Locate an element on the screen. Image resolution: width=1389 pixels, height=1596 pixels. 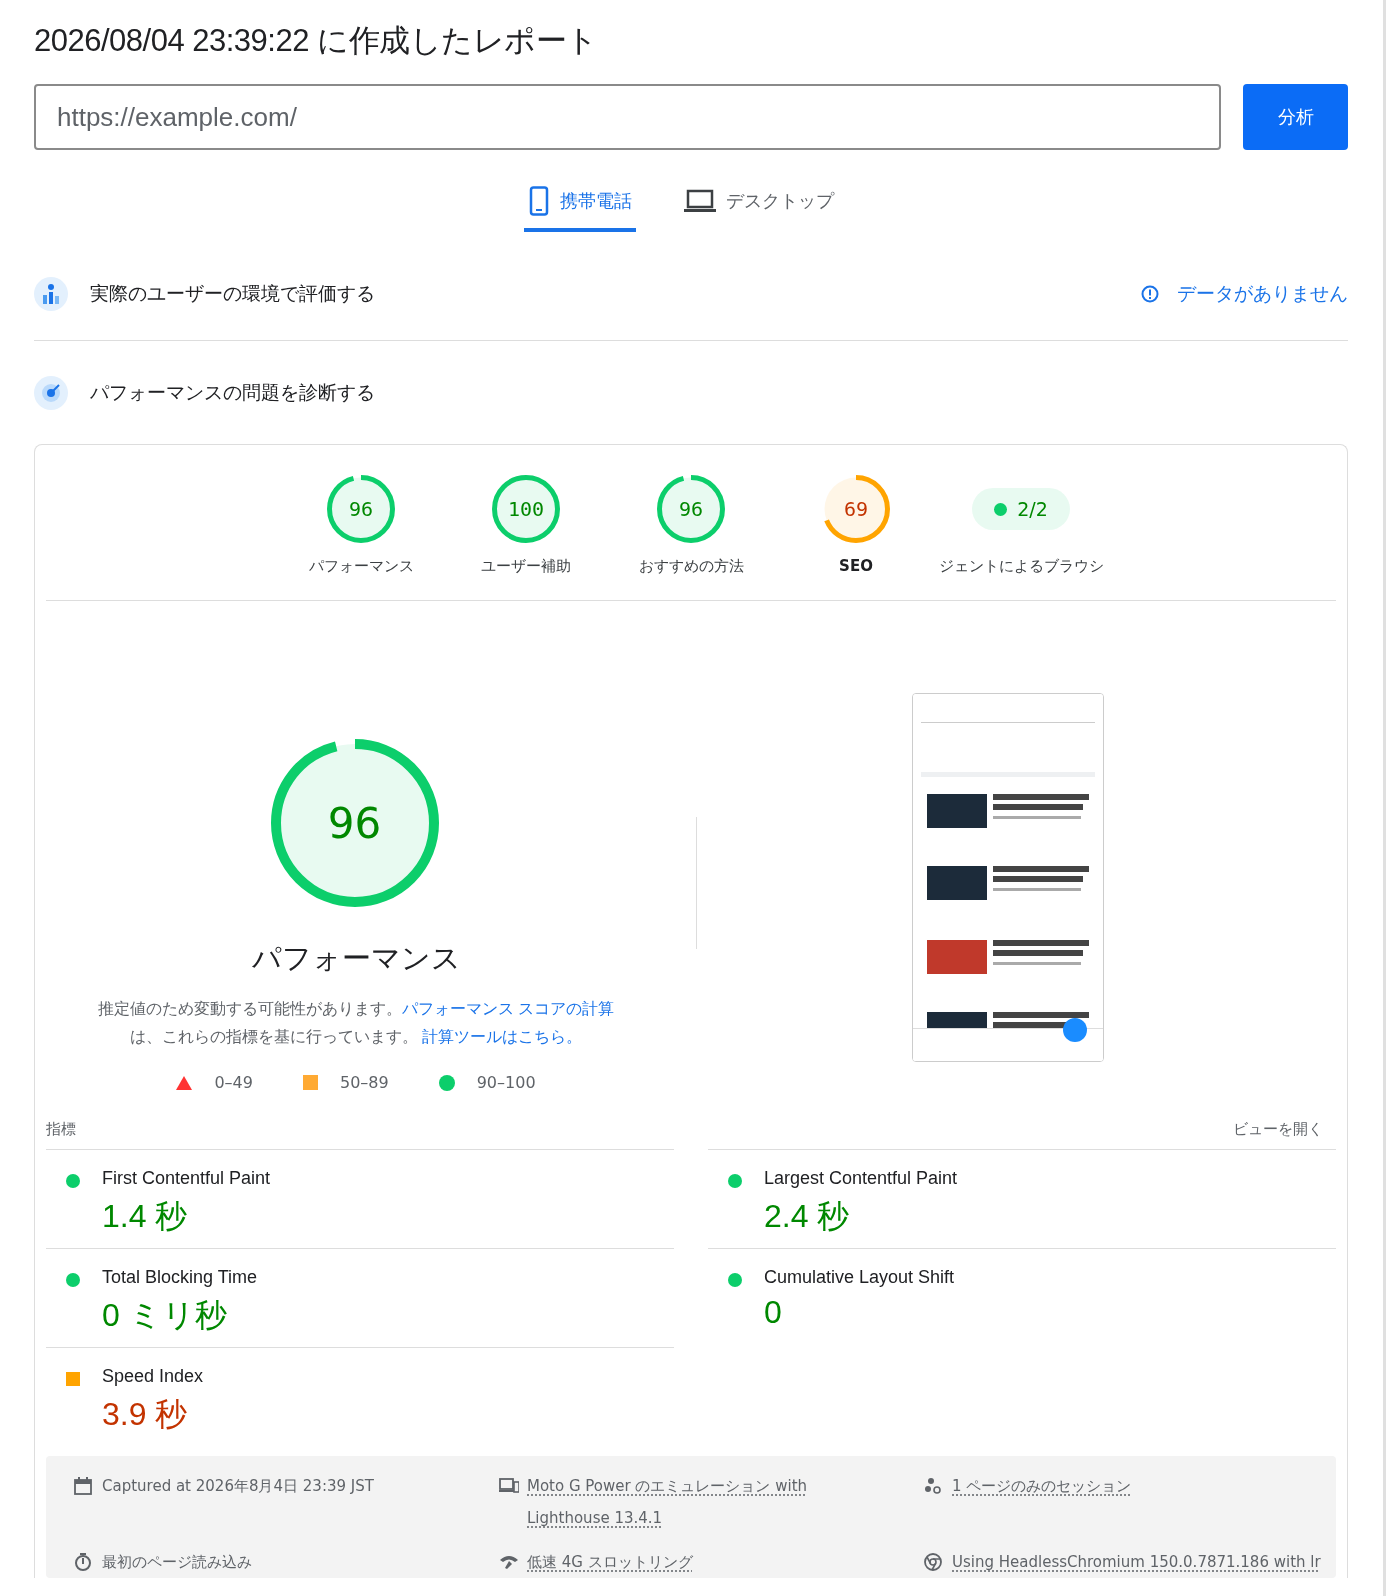
category-label: SEO is located at coordinates (856, 566).